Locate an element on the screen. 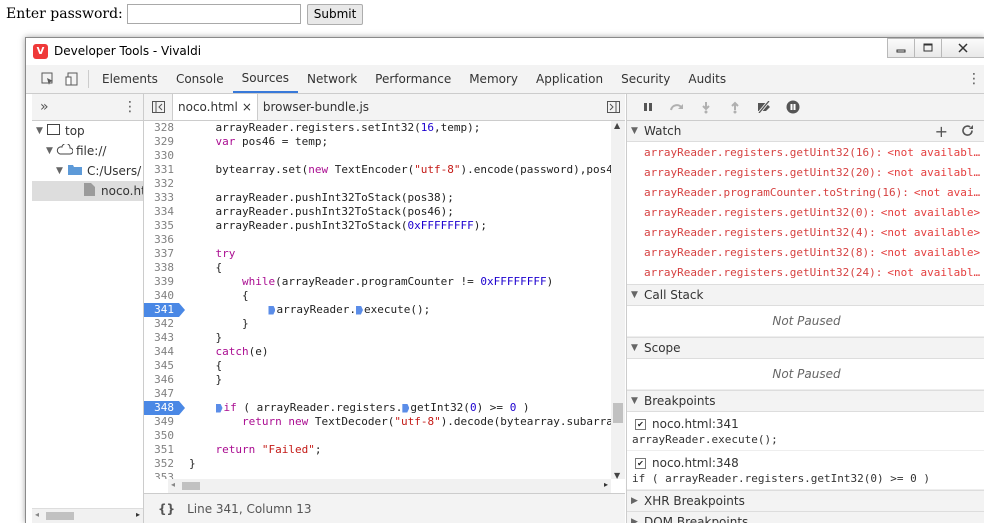 This screenshot has height=523, width=984. line-number: 346 is located at coordinates (161, 380).